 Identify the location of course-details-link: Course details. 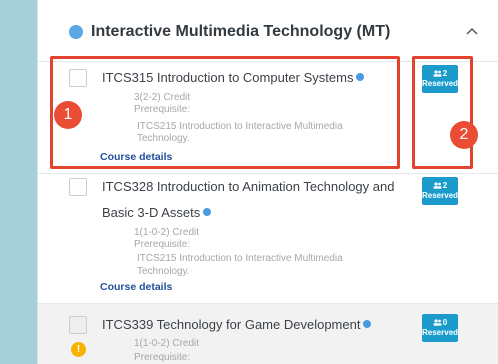
(136, 287).